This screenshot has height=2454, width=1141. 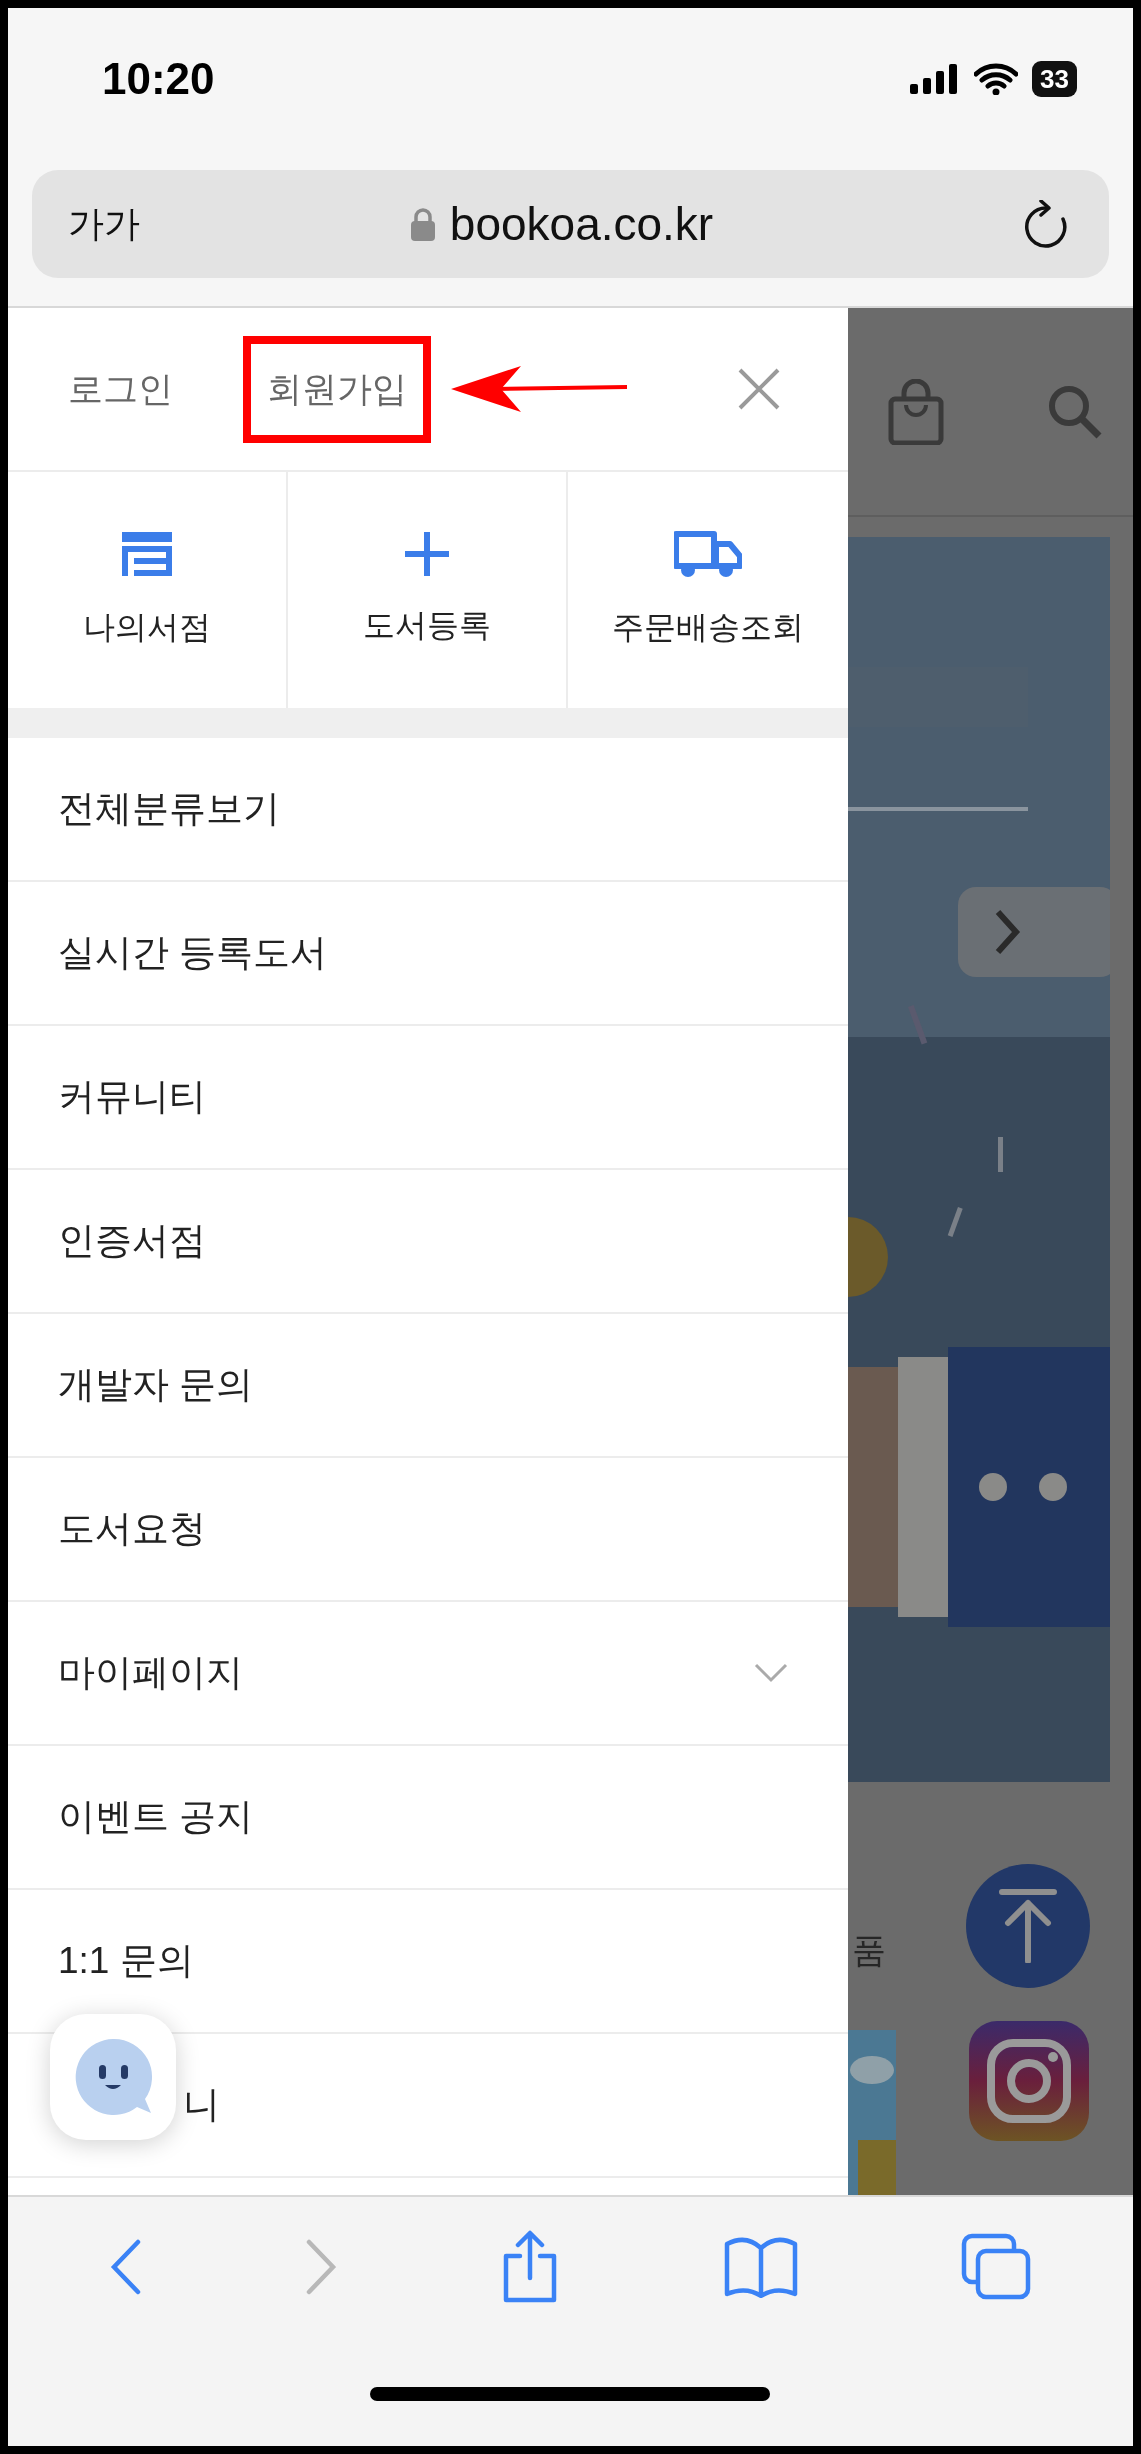 What do you see at coordinates (132, 1241) in the screenshot?
I see `menu-item-label: 인증서점` at bounding box center [132, 1241].